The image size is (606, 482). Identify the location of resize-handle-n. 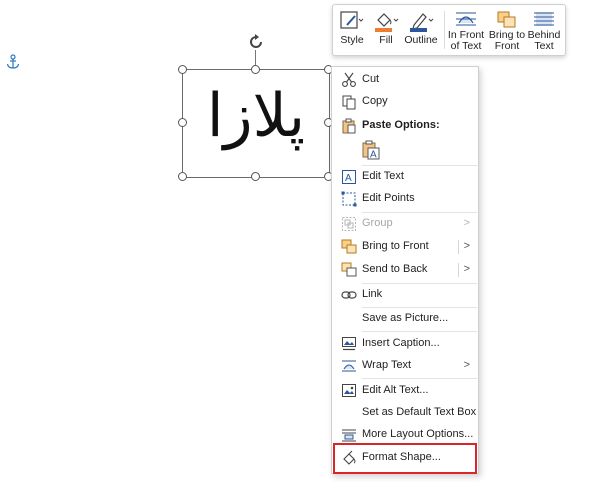
(255, 69).